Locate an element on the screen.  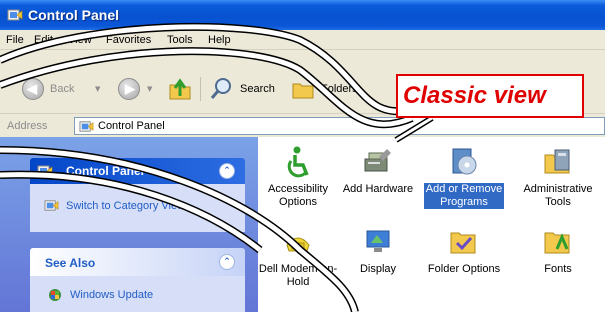
menu-bar: File Edit View Favorites Tools Help is located at coordinates (302, 40).